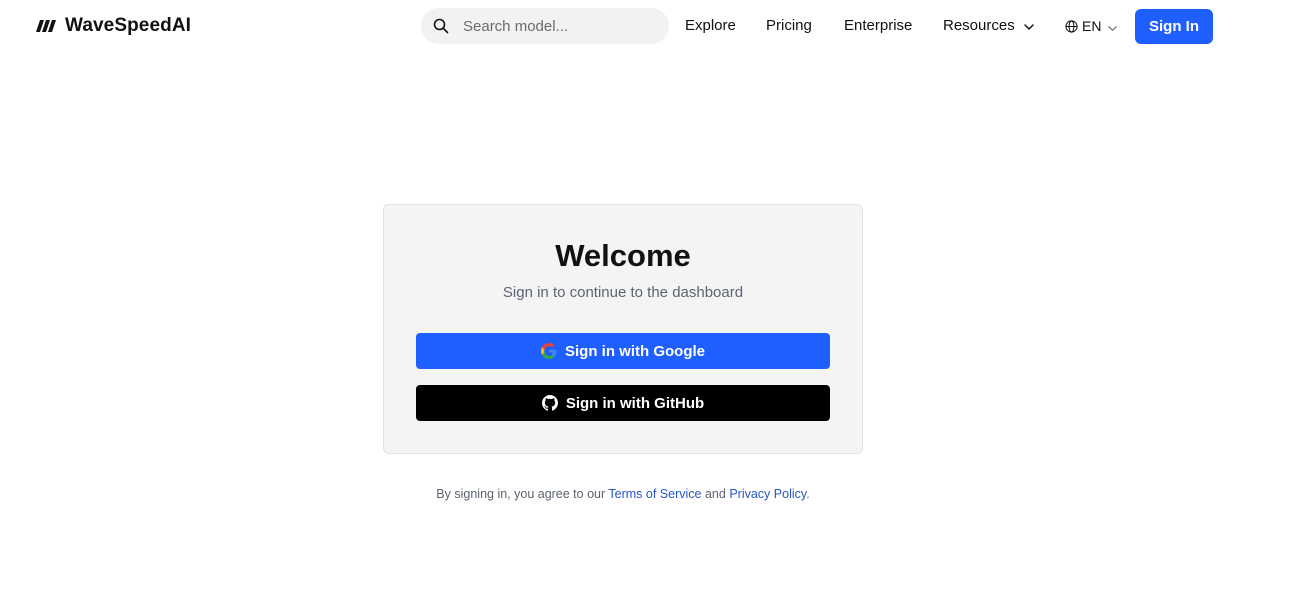  I want to click on logo-link: WaveSpeedAI, so click(112, 26).